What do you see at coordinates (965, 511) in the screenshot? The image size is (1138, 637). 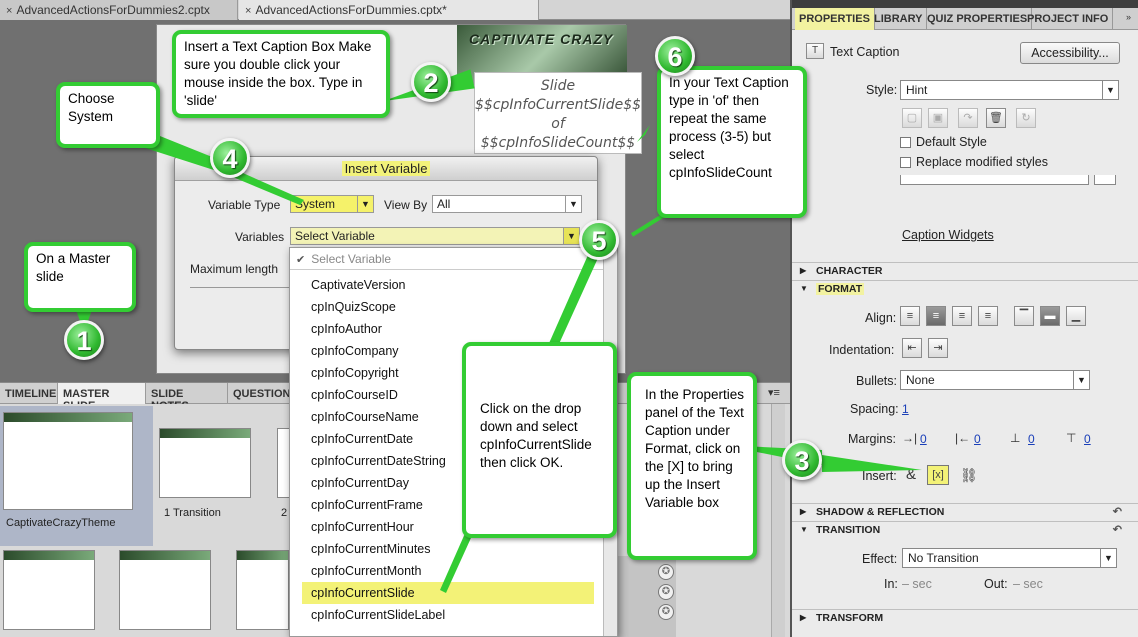 I see `section-shadow-reflection: ▶ SHADOW & REFLECTION ↶` at bounding box center [965, 511].